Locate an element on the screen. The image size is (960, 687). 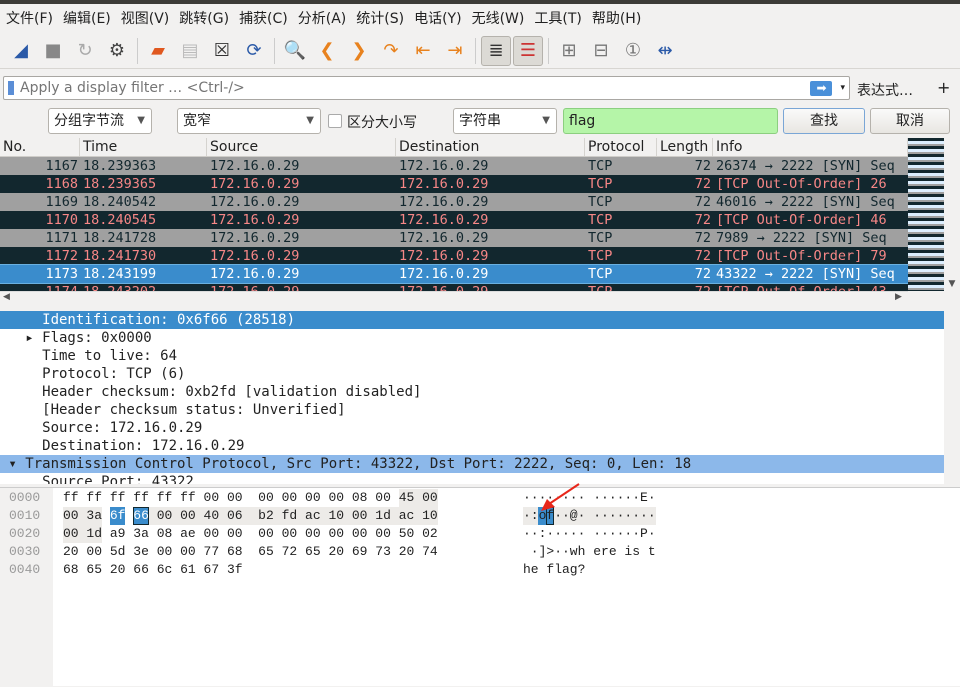
packet-list-horizontal-scrollbar: ◀ ▶ is located at coordinates (454, 298).